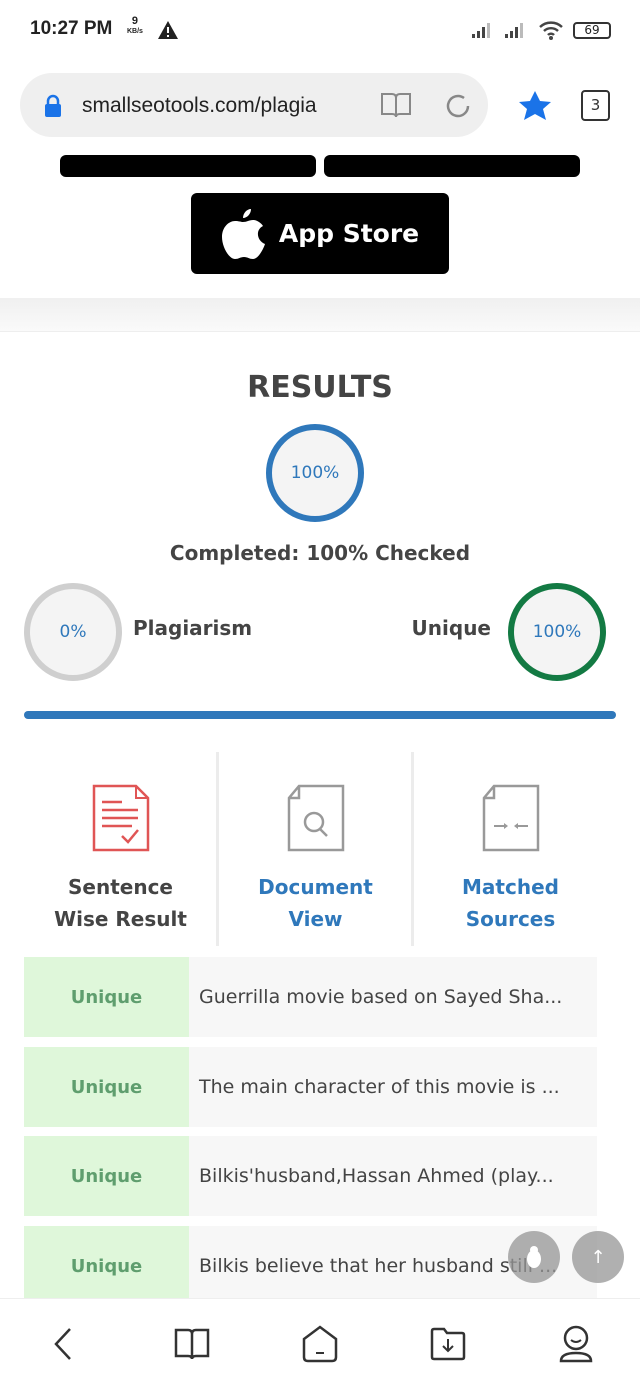 This screenshot has width=640, height=1387. I want to click on network-speed: 9 KB/s, so click(135, 25).